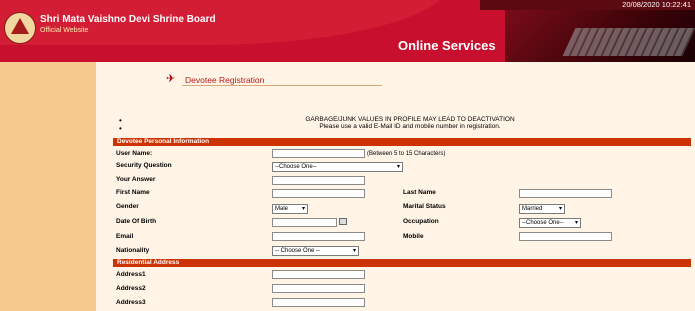  I want to click on mobile-label: Mobile, so click(413, 236).